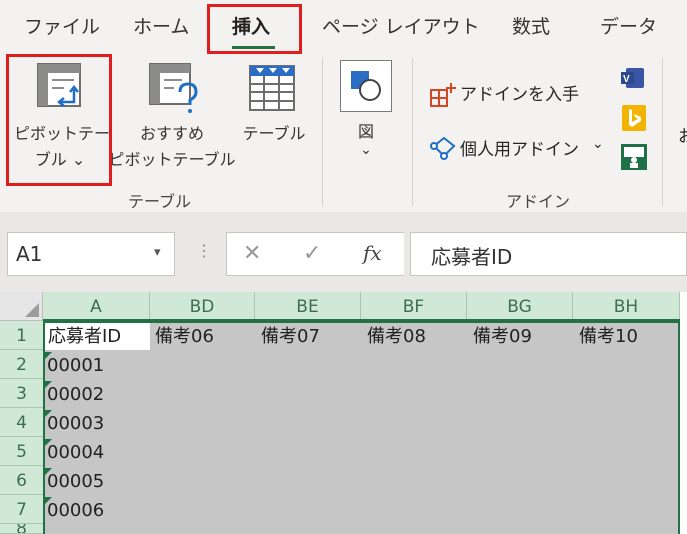  I want to click on table-icon, so click(272, 88).